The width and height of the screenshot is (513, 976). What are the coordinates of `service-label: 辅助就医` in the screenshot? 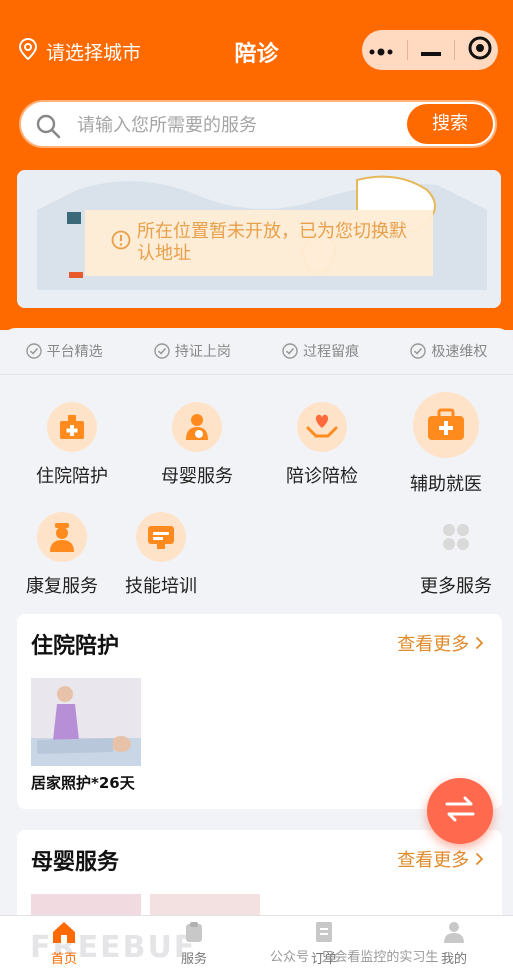 It's located at (446, 484).